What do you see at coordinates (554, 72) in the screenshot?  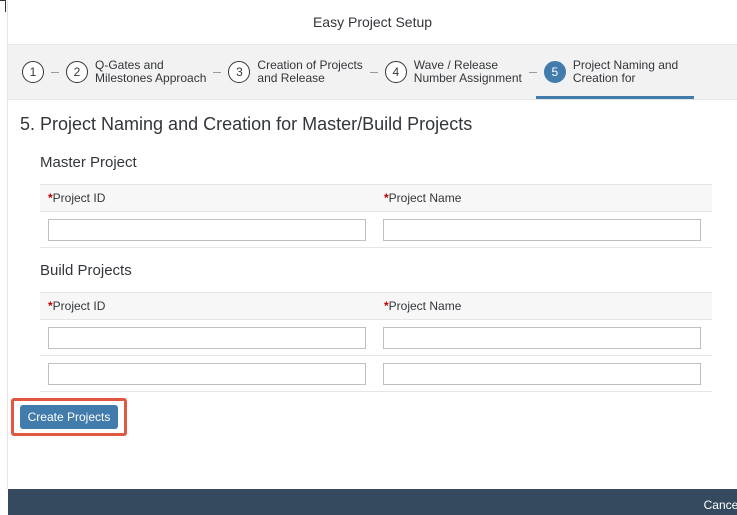 I see `step-number-5: 5` at bounding box center [554, 72].